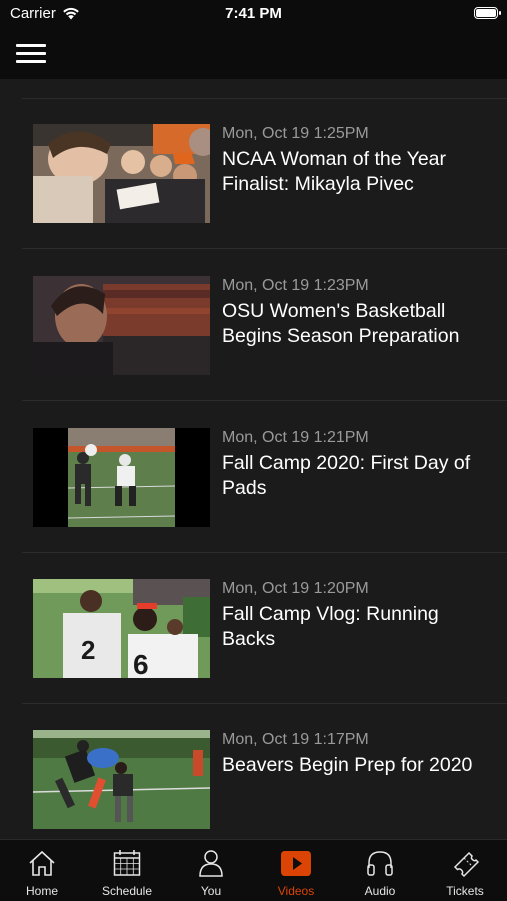 This screenshot has width=507, height=901. What do you see at coordinates (357, 765) in the screenshot?
I see `video-title: Beavers Begin Prep for 2020` at bounding box center [357, 765].